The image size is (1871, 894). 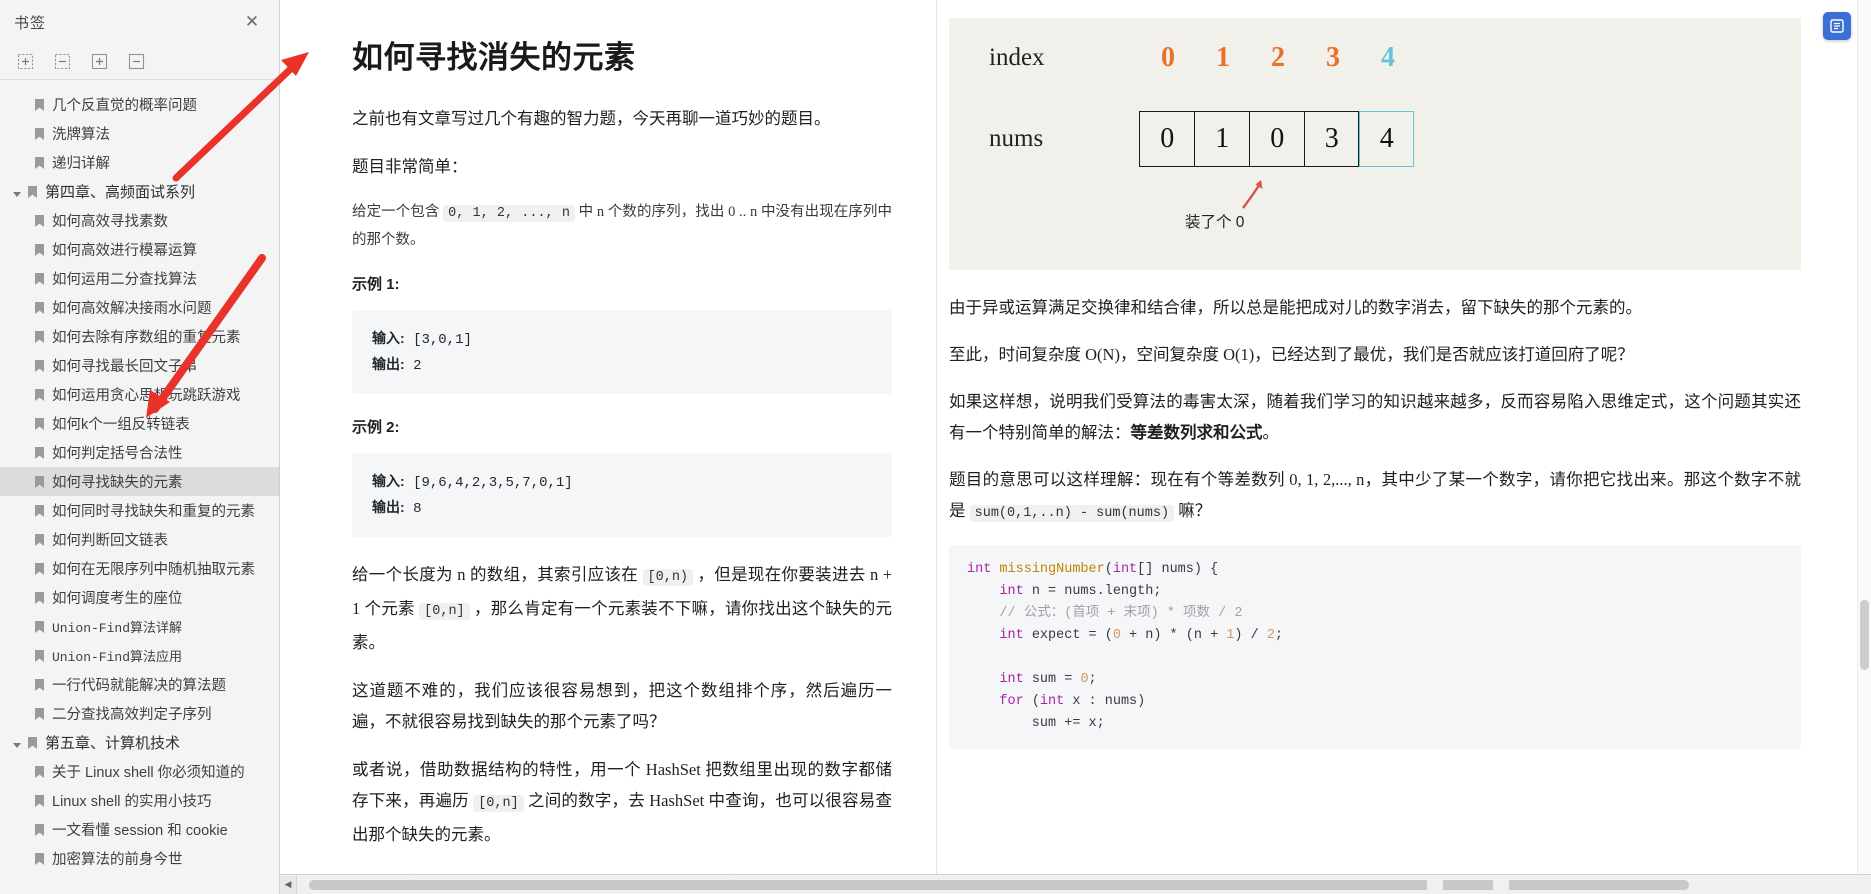 I want to click on quote-part-1: 给定一个包含, so click(x=398, y=212).